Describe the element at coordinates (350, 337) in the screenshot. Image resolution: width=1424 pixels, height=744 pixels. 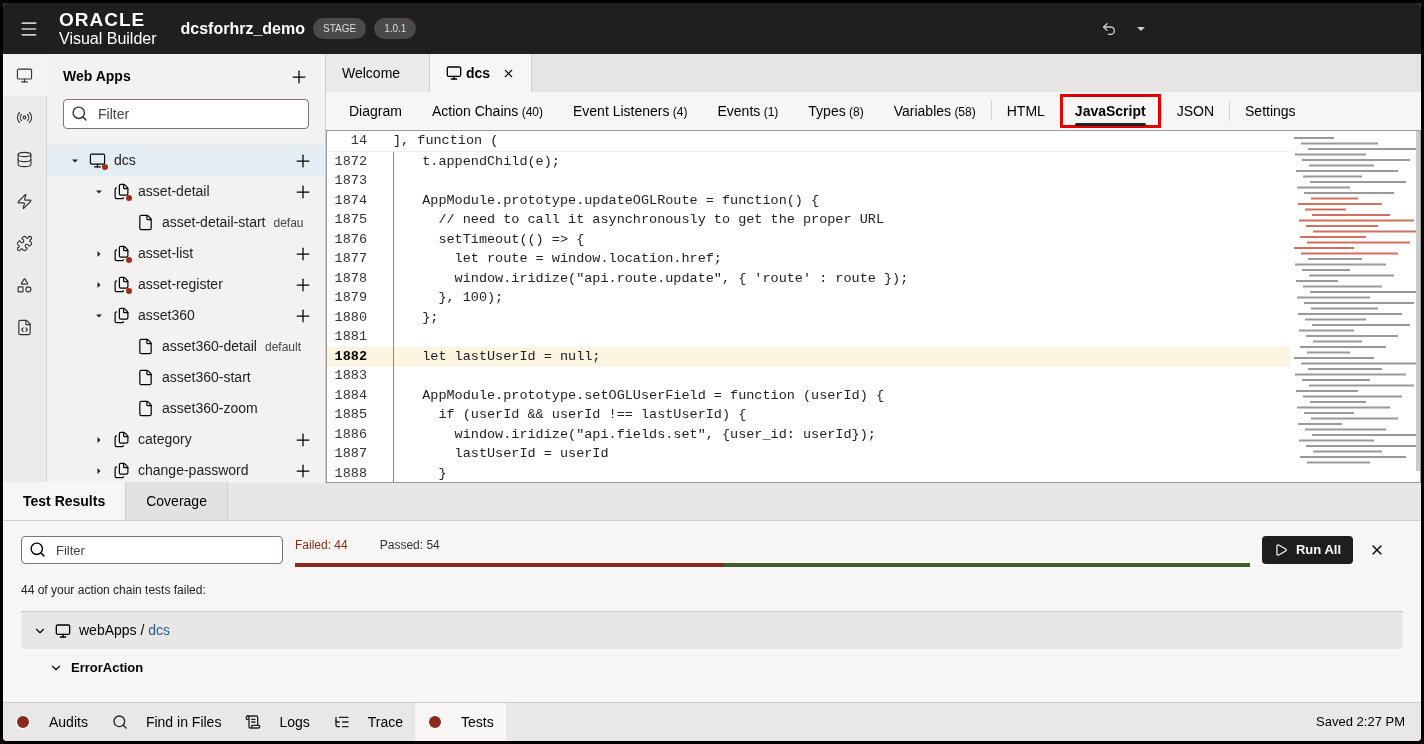
I see `line-number: 1881` at that location.